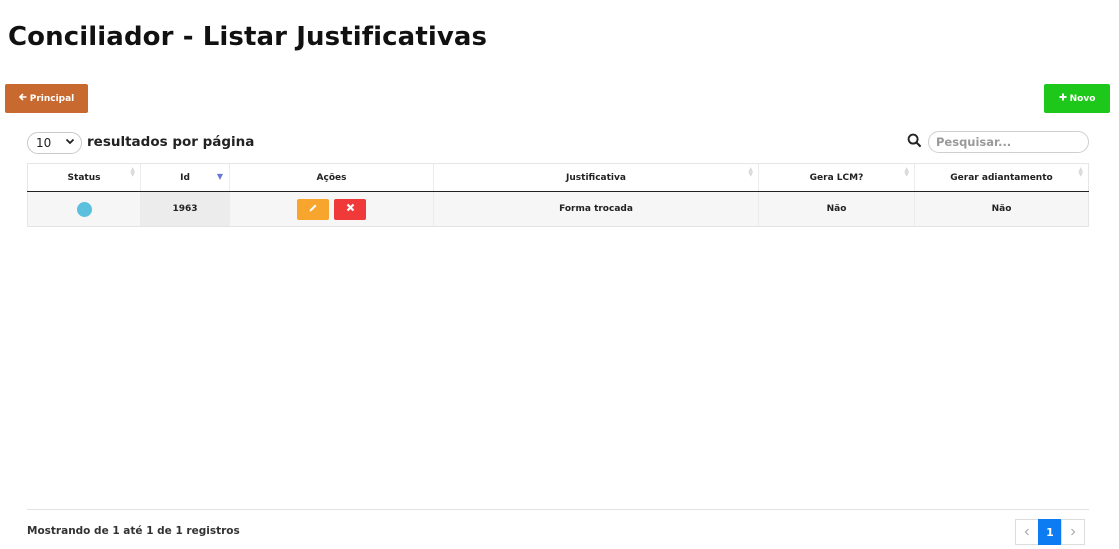  I want to click on column-header-label: Gerar adiantamento, so click(1001, 177).